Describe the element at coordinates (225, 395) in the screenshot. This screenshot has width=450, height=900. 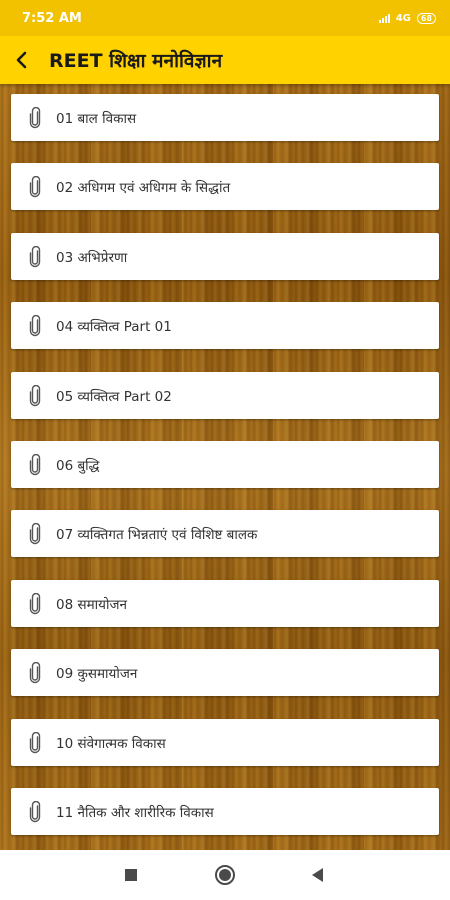
I see `chapter-item: 05 व्यक्तित्व Part 02` at that location.